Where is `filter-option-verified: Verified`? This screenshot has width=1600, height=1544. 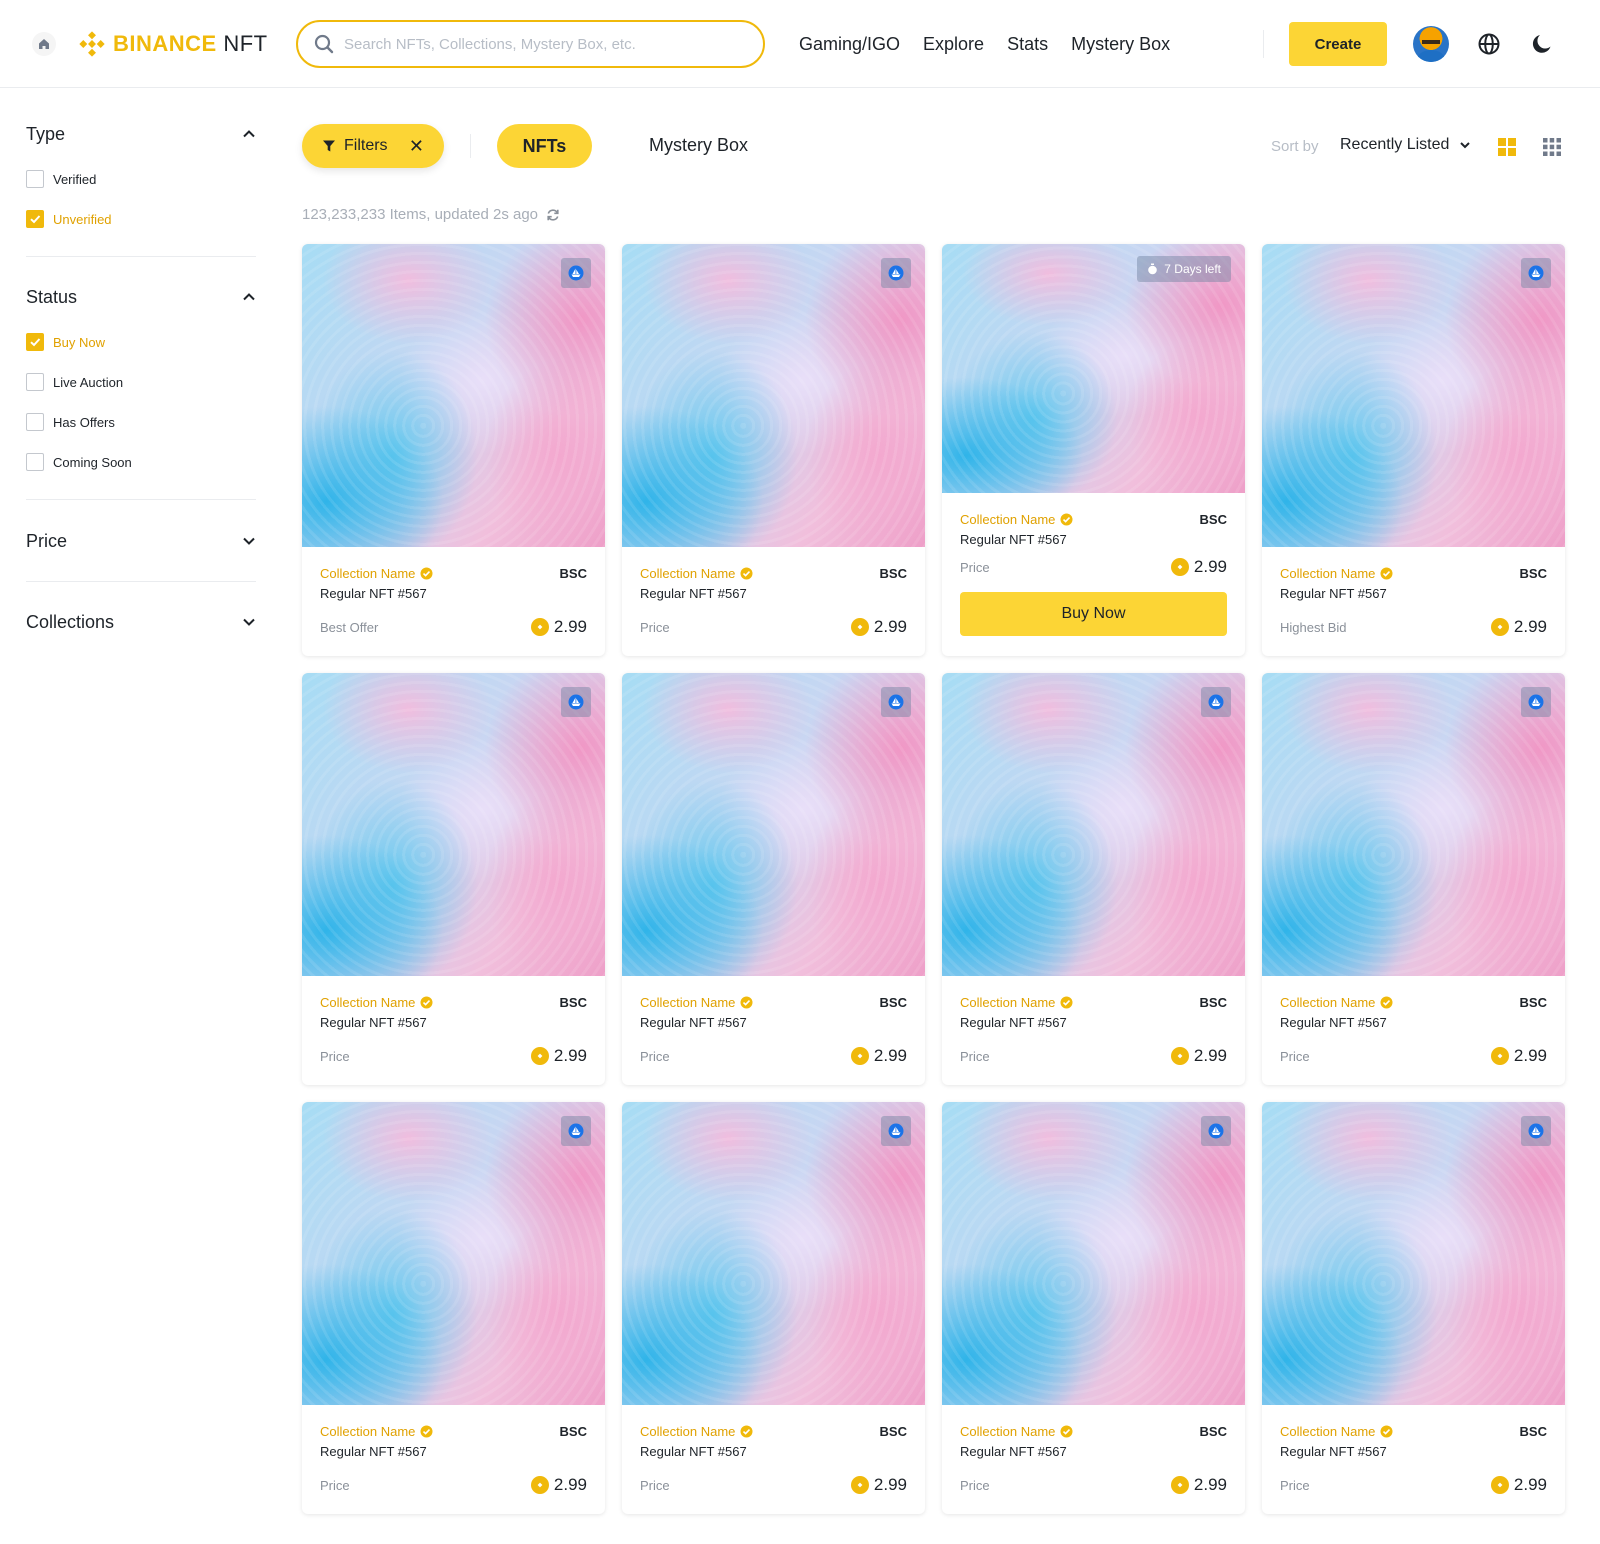
filter-option-verified: Verified is located at coordinates (141, 179).